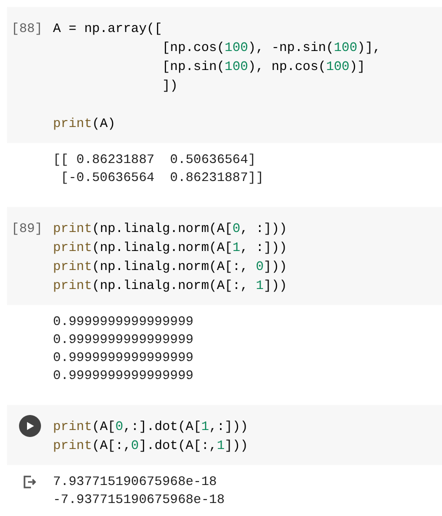 The image size is (442, 516). I want to click on output-icon, so click(30, 482).